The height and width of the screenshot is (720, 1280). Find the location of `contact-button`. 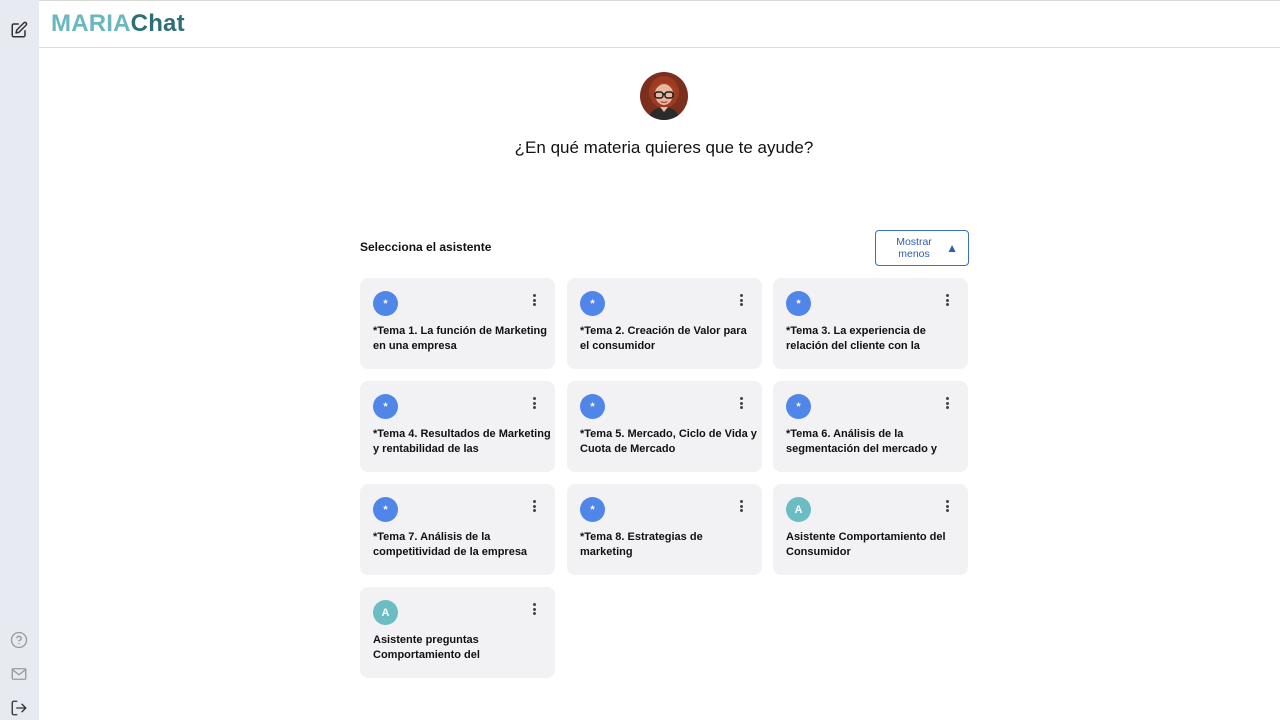

contact-button is located at coordinates (19, 674).